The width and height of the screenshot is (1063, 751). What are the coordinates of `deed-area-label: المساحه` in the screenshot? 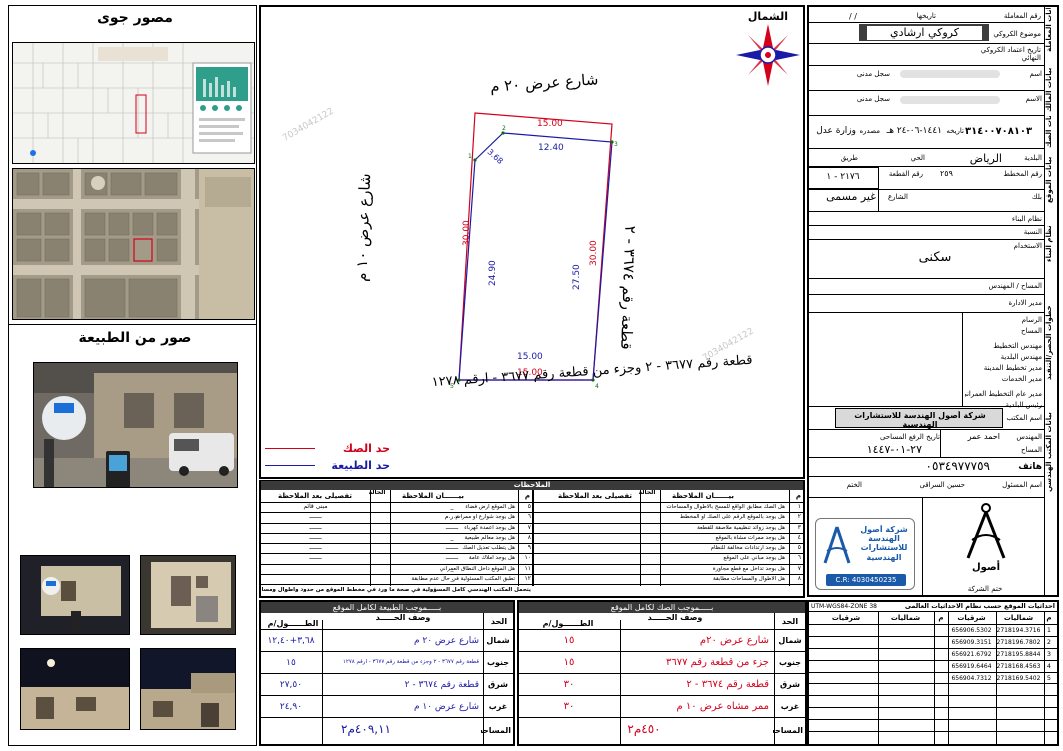 It's located at (788, 730).